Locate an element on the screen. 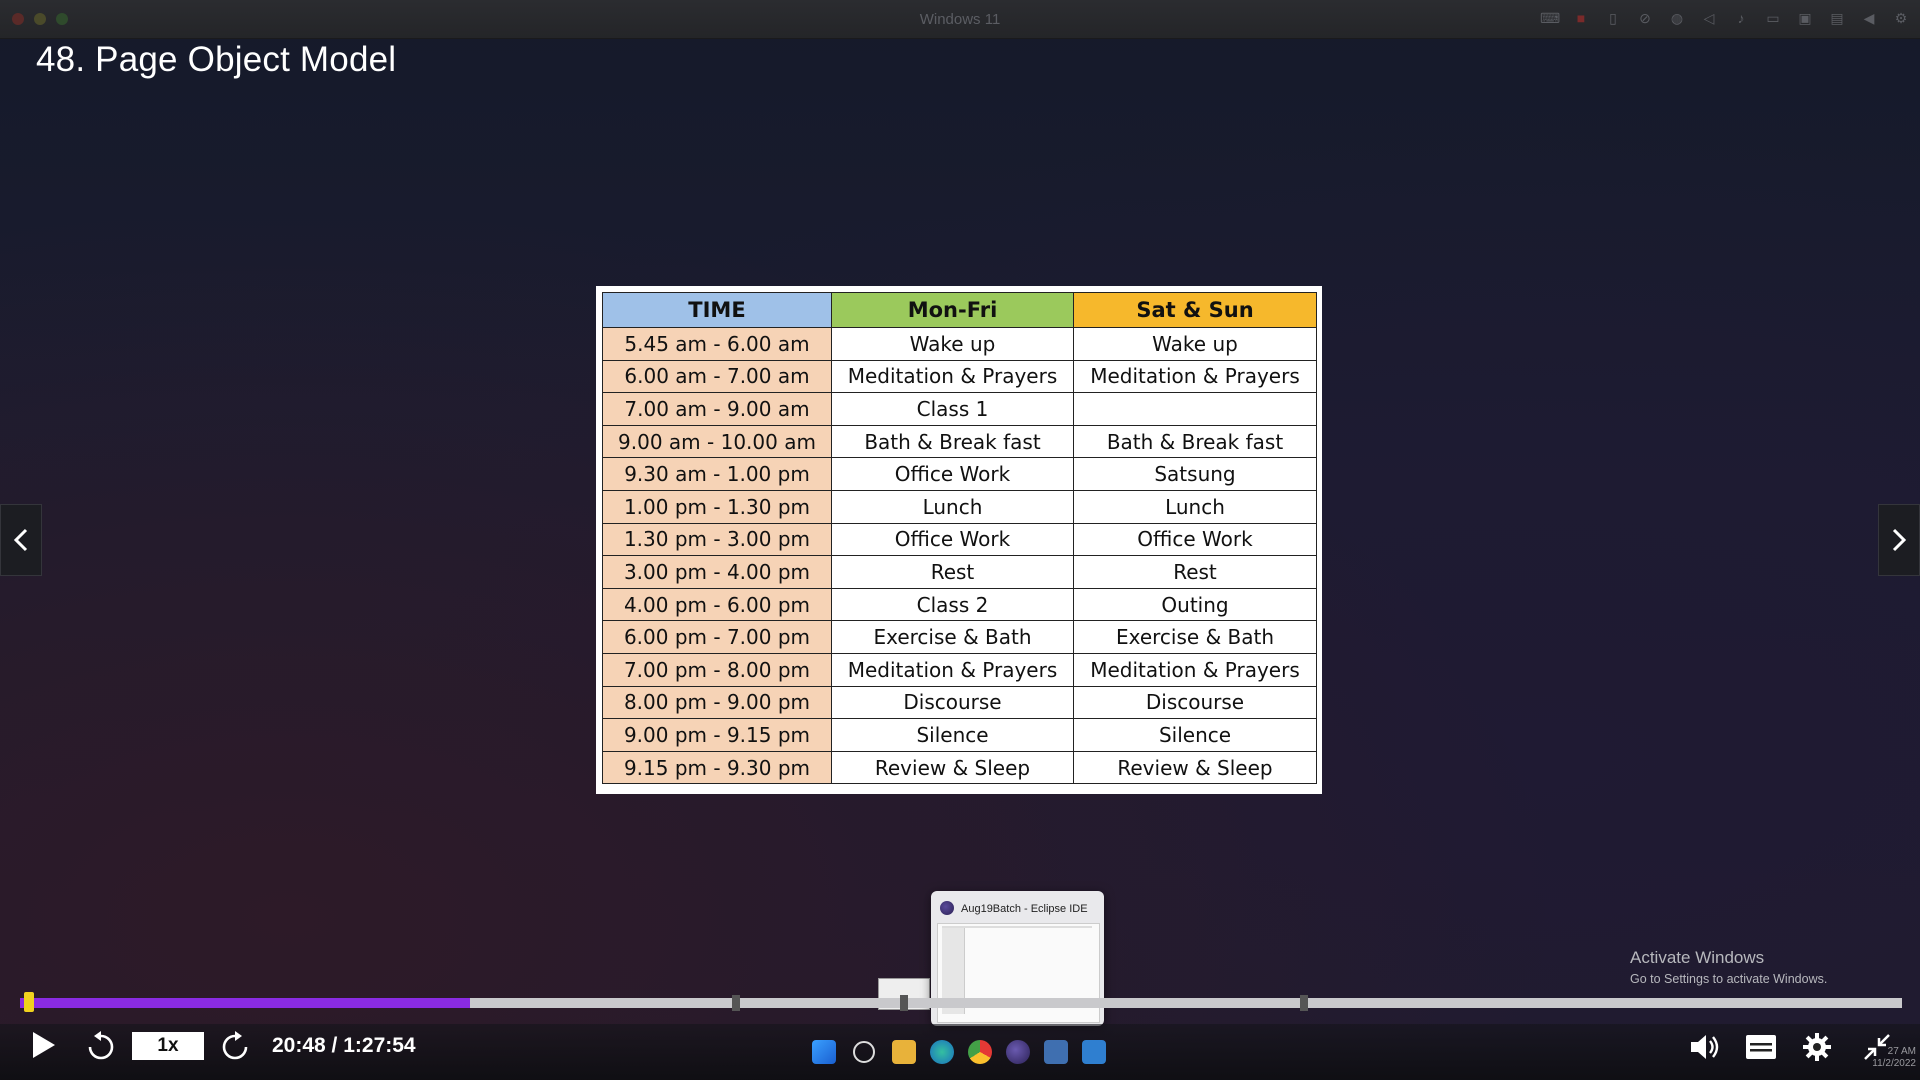 This screenshot has height=1080, width=1920. camera-off-icon: ⊘ is located at coordinates (1645, 18).